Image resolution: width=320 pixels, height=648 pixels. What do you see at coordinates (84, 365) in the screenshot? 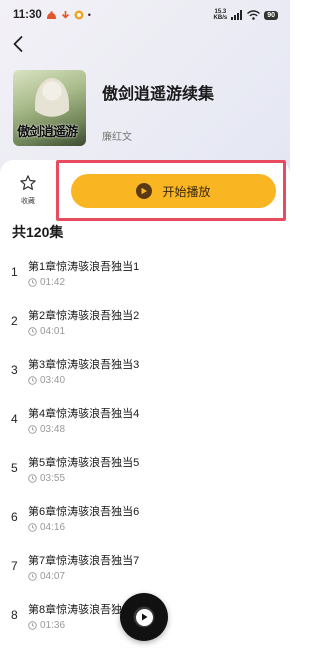
I see `episode-title: 第3章惊涛骇浪吾独当3` at bounding box center [84, 365].